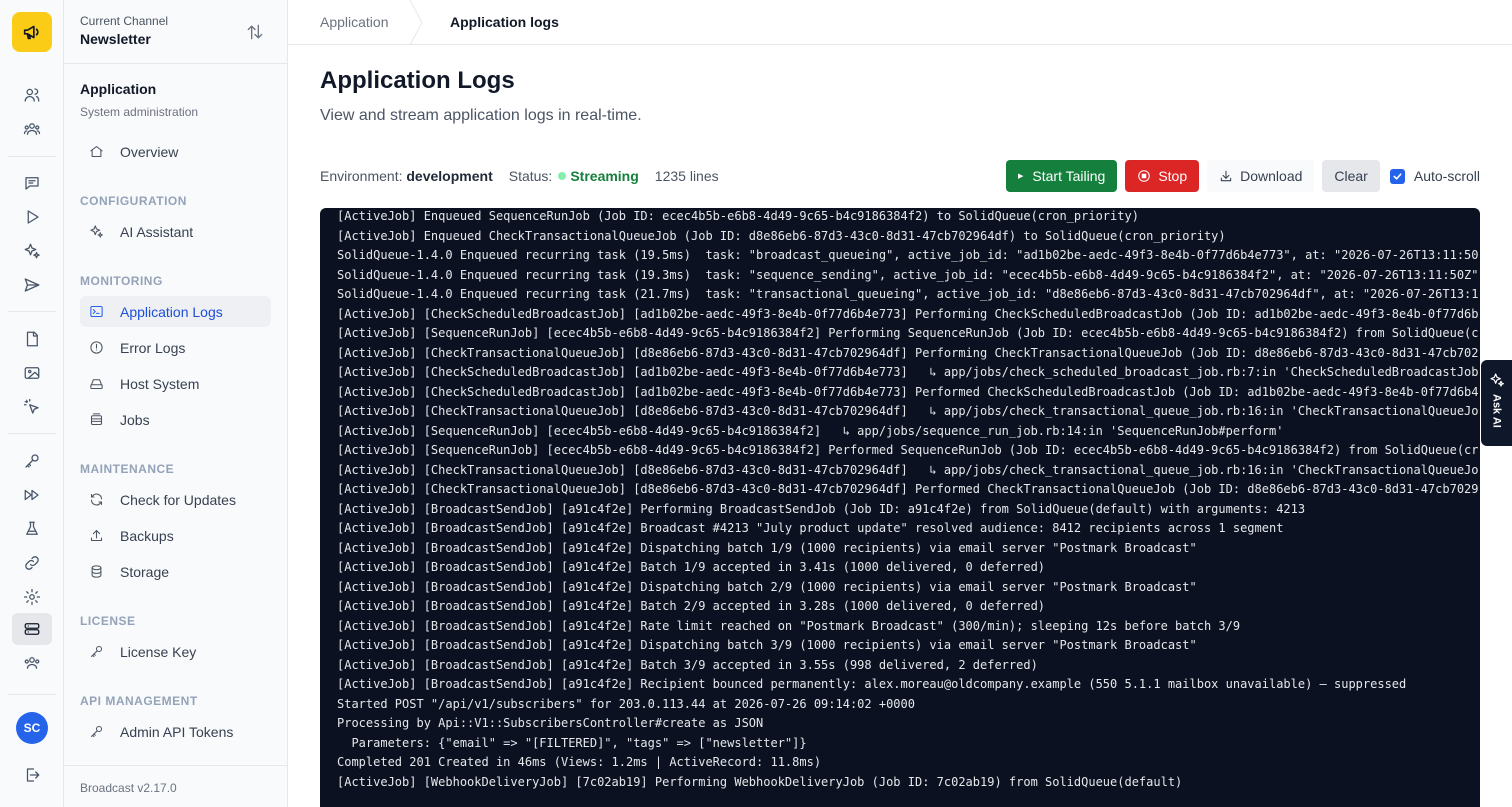 Image resolution: width=1512 pixels, height=807 pixels. What do you see at coordinates (96, 500) in the screenshot?
I see `refresh-icon` at bounding box center [96, 500].